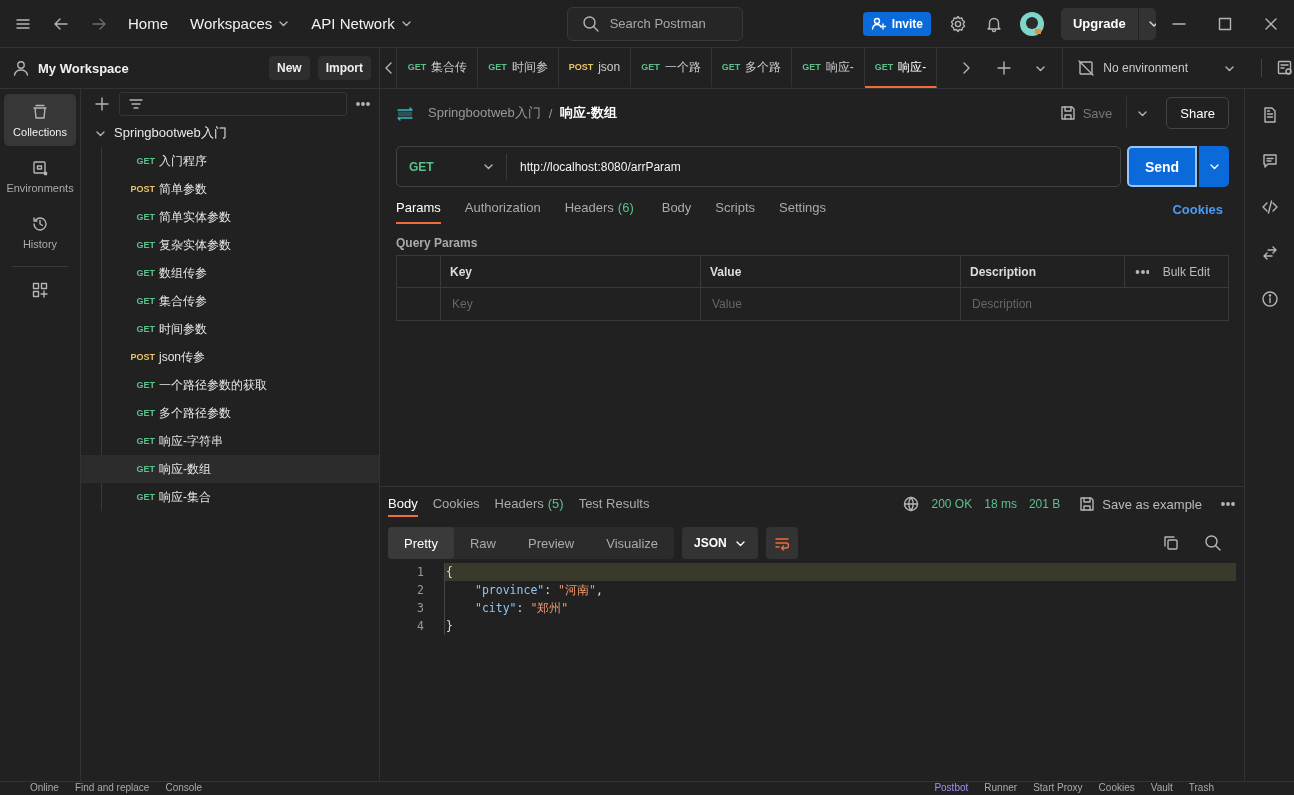 The width and height of the screenshot is (1294, 795). What do you see at coordinates (230, 329) in the screenshot?
I see `request-item: GET 时间参数` at bounding box center [230, 329].